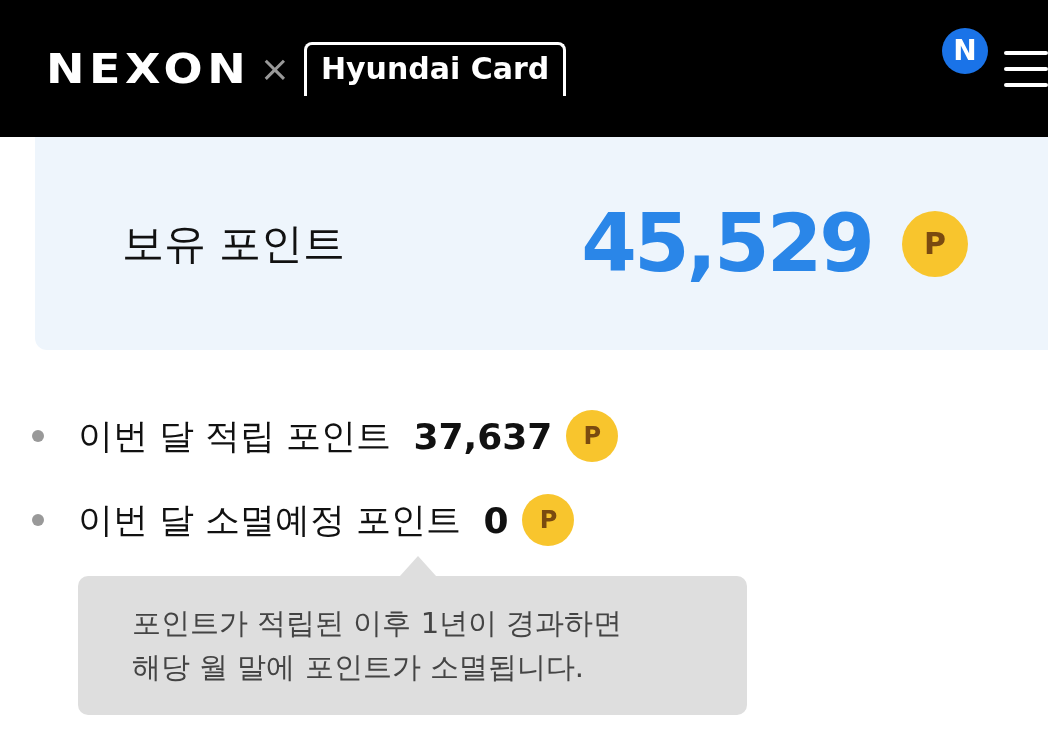 This screenshot has width=1048, height=750. Describe the element at coordinates (148, 68) in the screenshot. I see `brand-logo: NEXON` at that location.